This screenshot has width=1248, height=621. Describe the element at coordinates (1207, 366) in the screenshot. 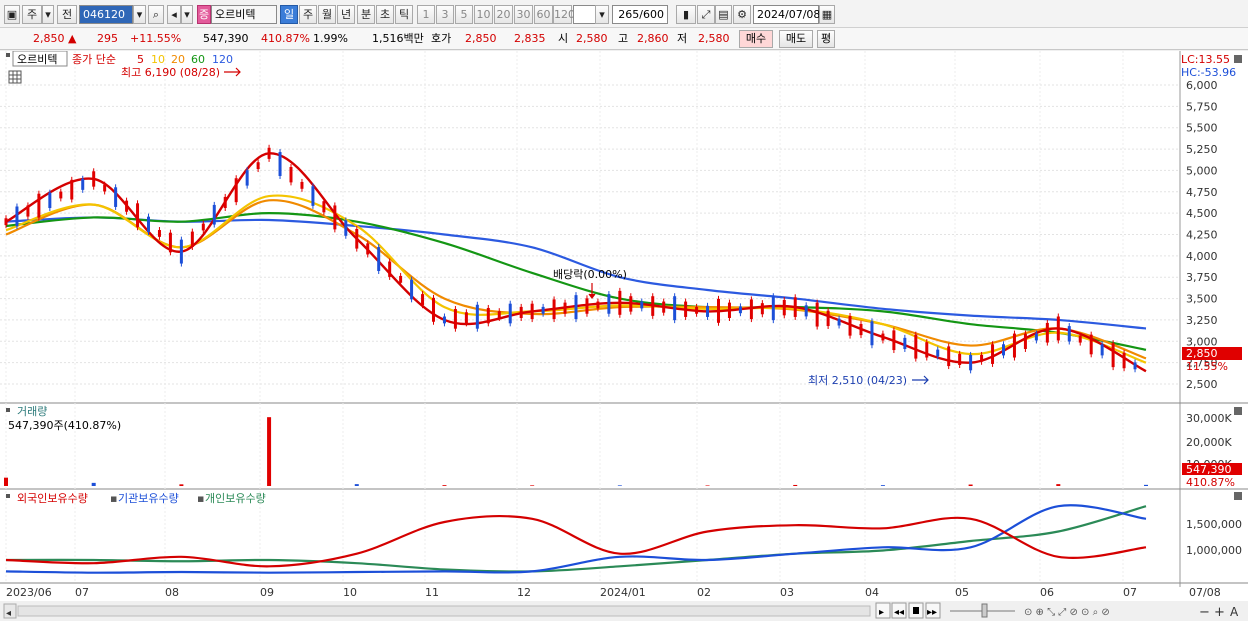

I see `last-pct-tag-text: 11.55%` at that location.